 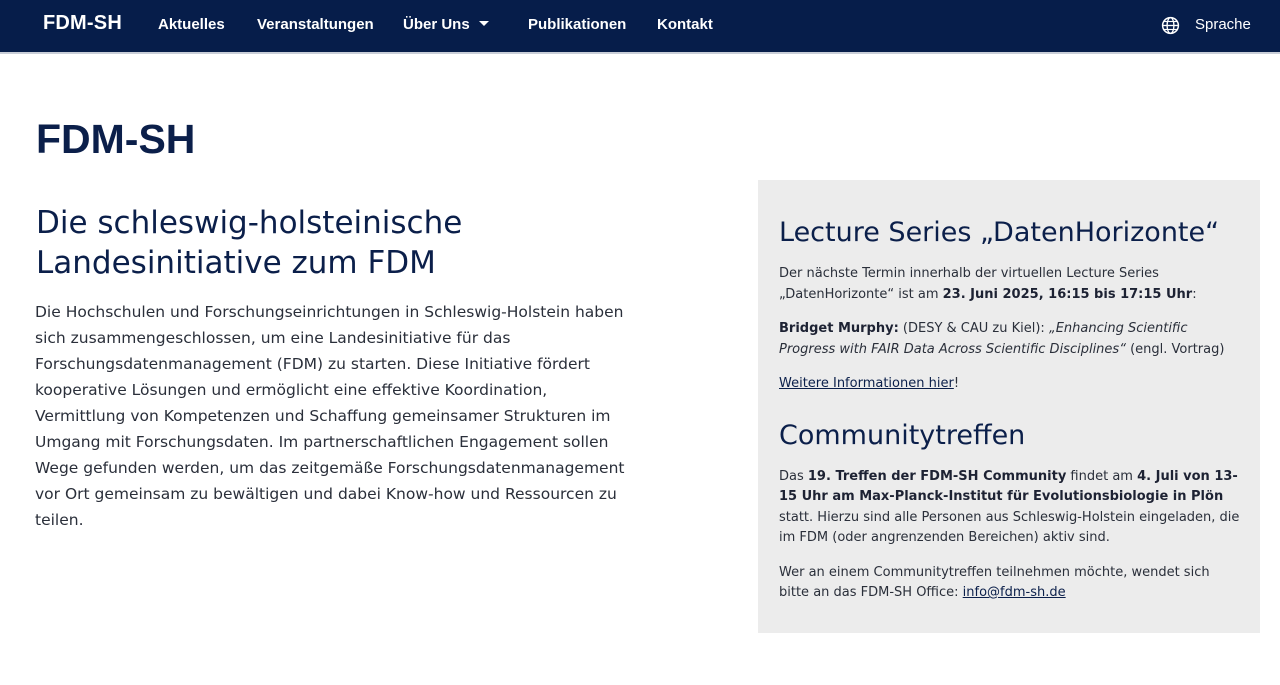 I want to click on speaker-name: Bridget Murphy:, so click(x=839, y=328).